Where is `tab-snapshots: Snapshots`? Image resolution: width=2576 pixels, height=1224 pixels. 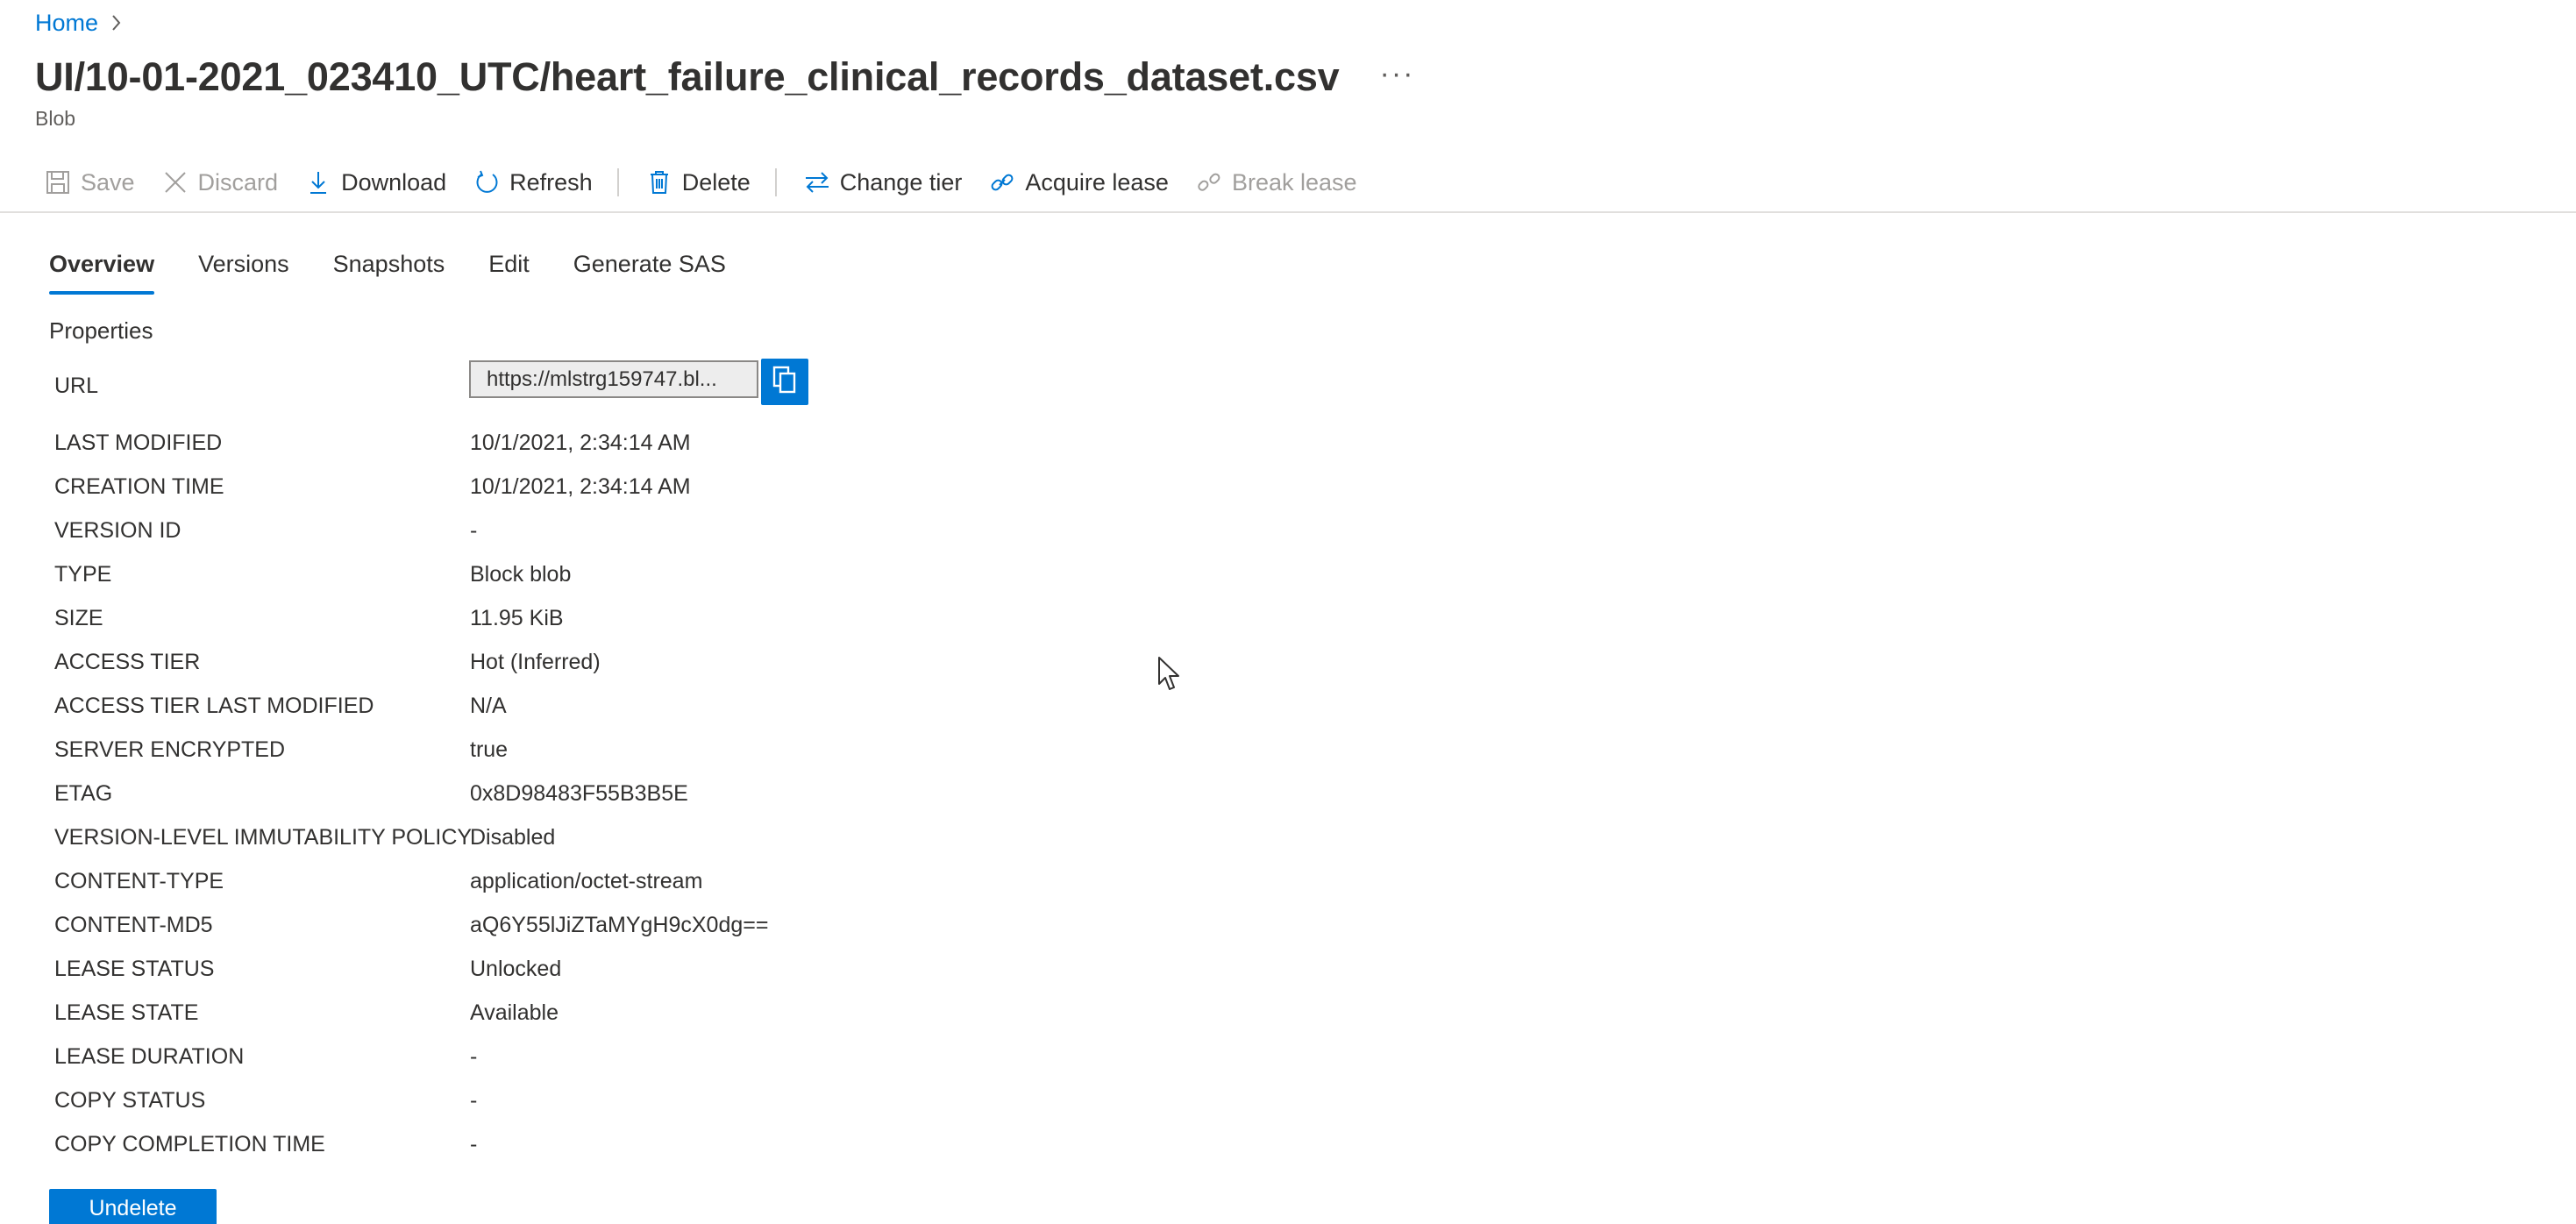
tab-snapshots: Snapshots is located at coordinates (389, 271).